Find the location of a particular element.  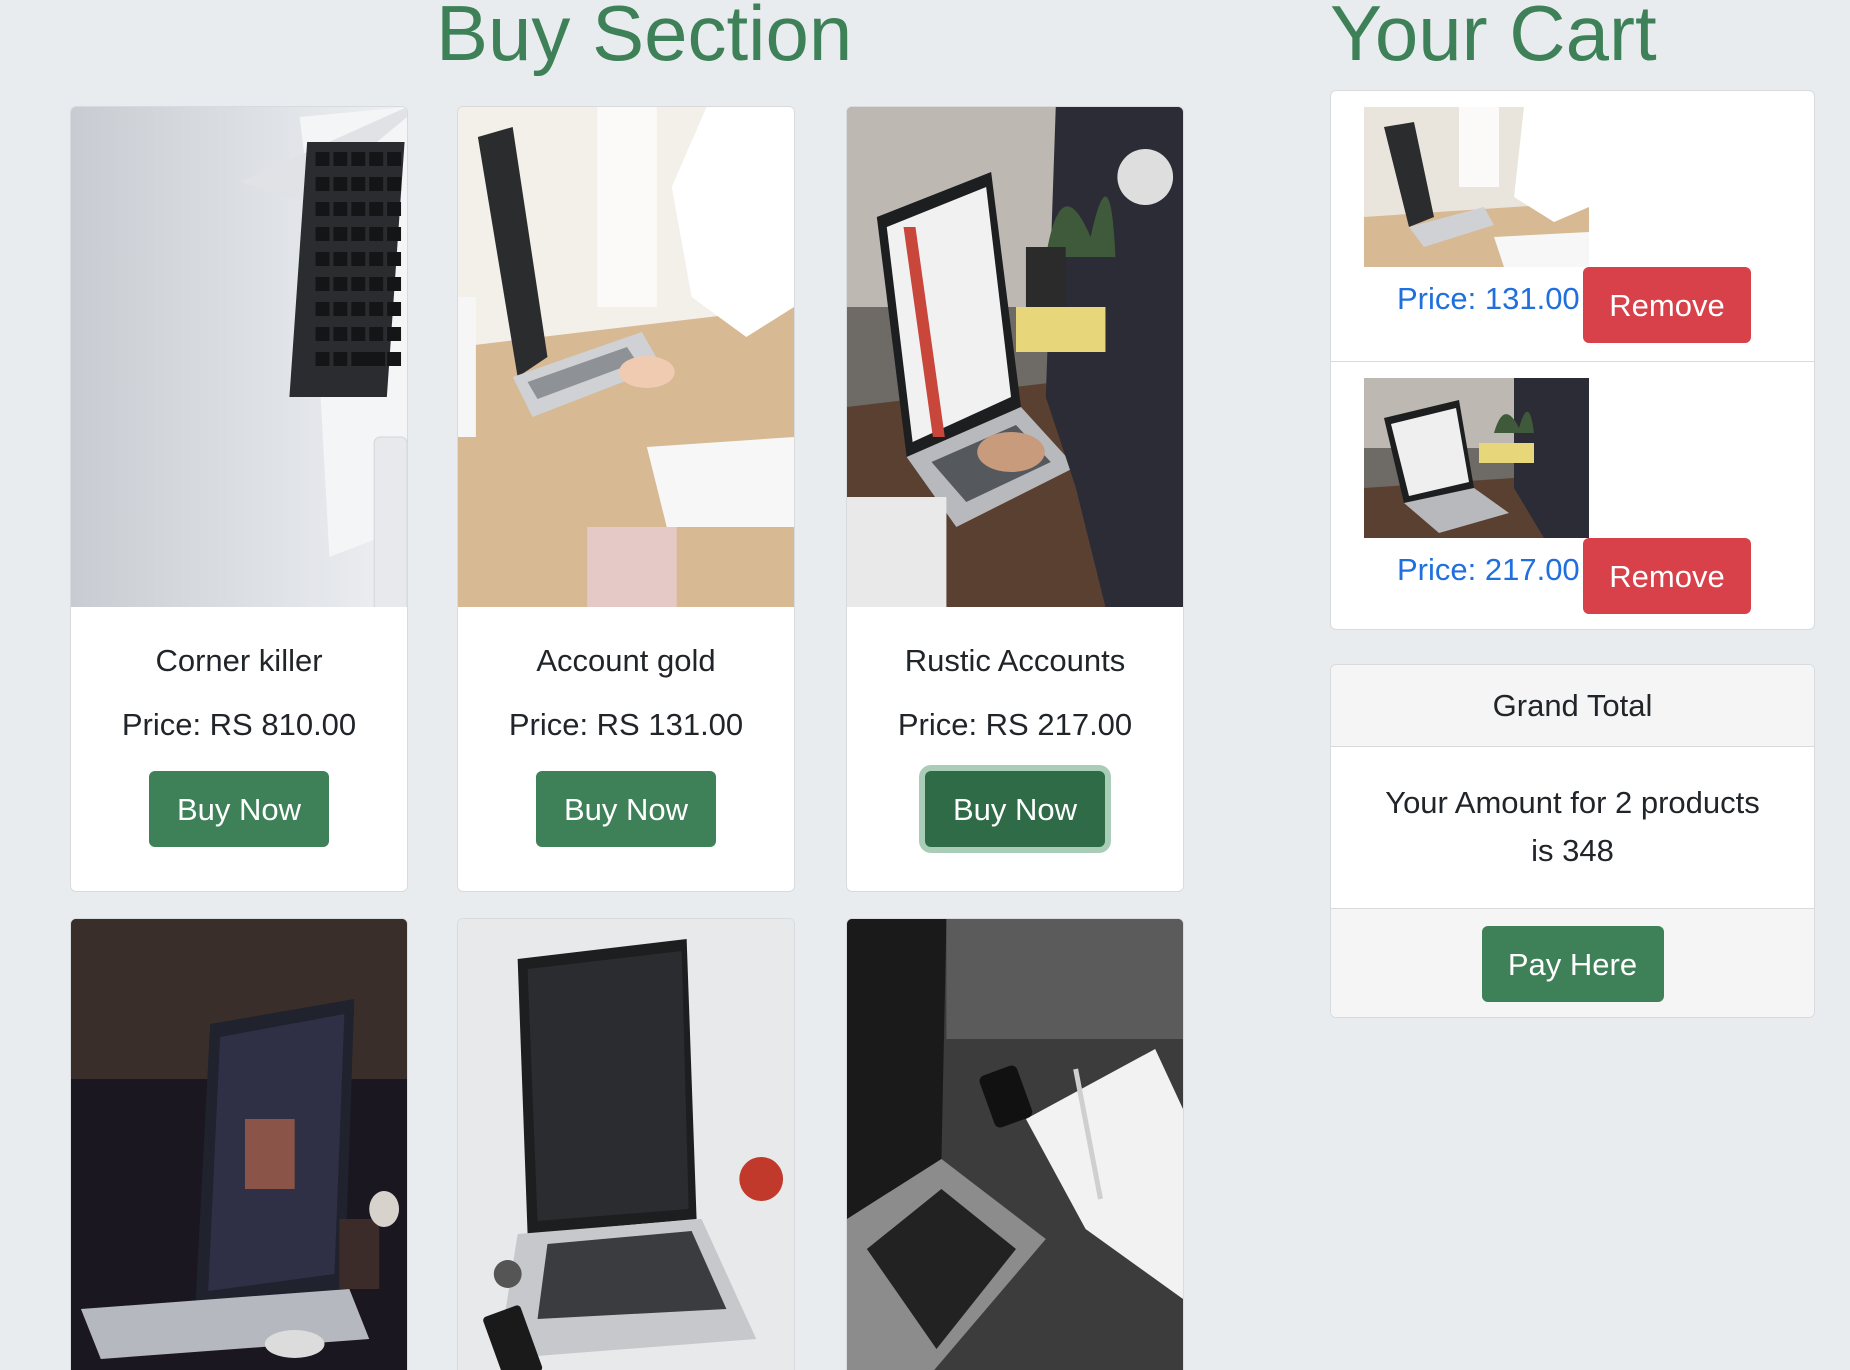

product-image-laptop-white is located at coordinates (626, 1144).